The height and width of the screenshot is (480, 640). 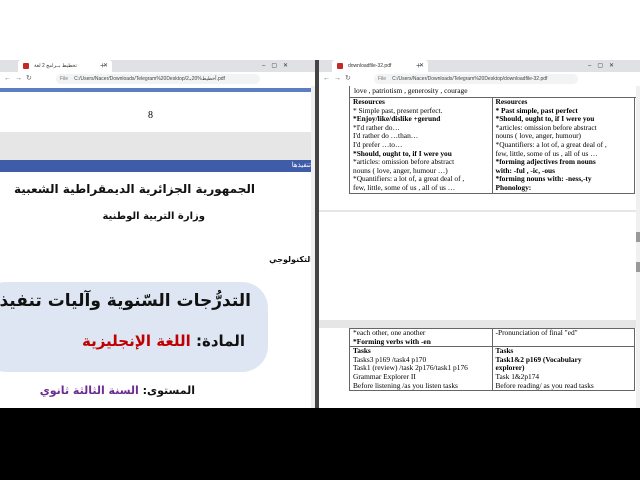 What do you see at coordinates (370, 66) in the screenshot?
I see `right-tab-title: downloadfile-32.pdf` at bounding box center [370, 66].